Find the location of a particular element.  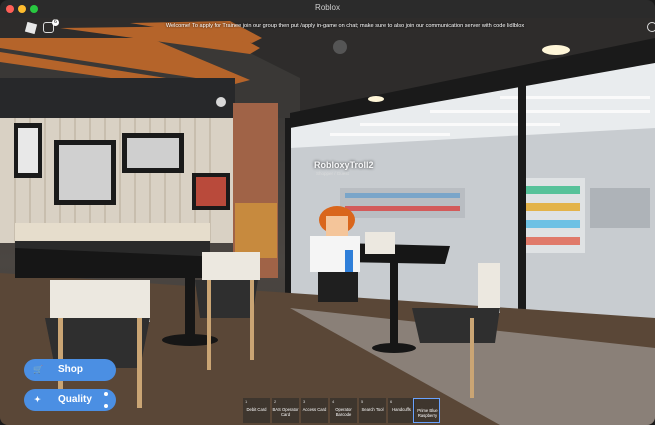

slot-item: Access Card is located at coordinates (314, 409).